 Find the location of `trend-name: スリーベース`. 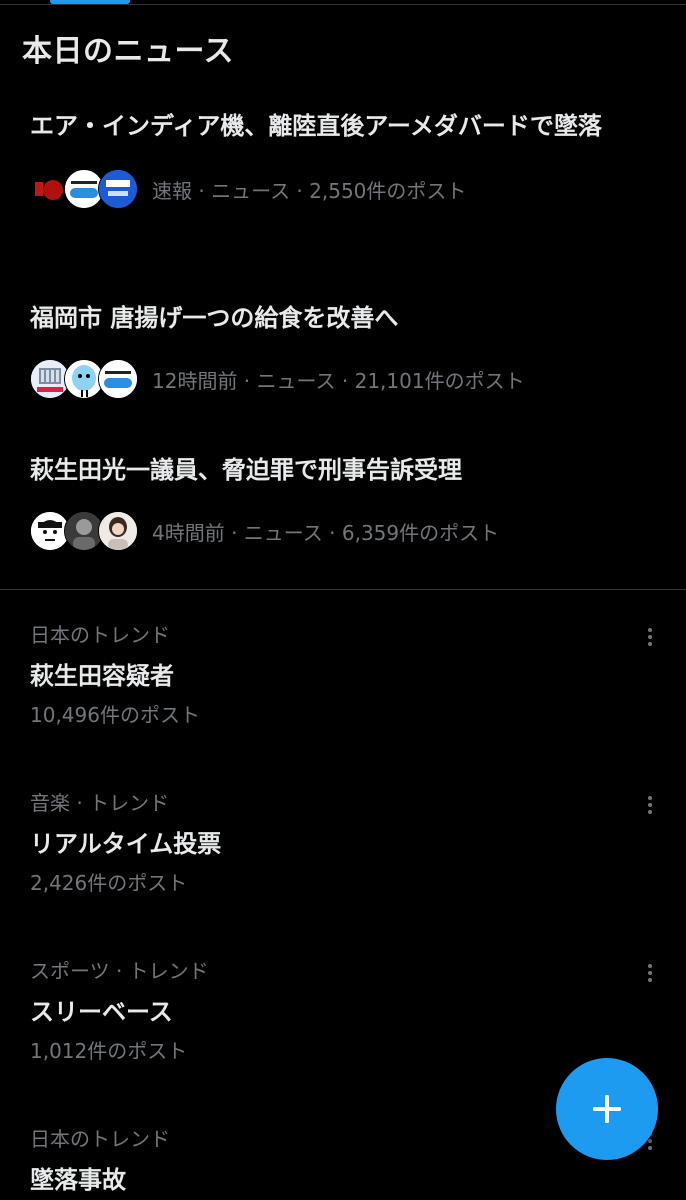

trend-name: スリーベース is located at coordinates (340, 1012).